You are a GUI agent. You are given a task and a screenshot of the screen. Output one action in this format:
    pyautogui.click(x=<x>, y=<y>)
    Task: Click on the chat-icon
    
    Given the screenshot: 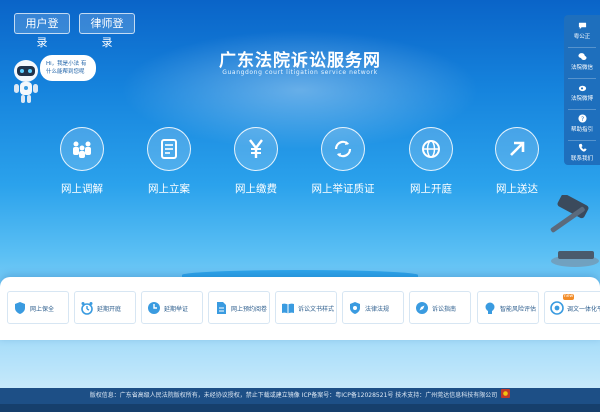 What is the action you would take?
    pyautogui.click(x=582, y=26)
    